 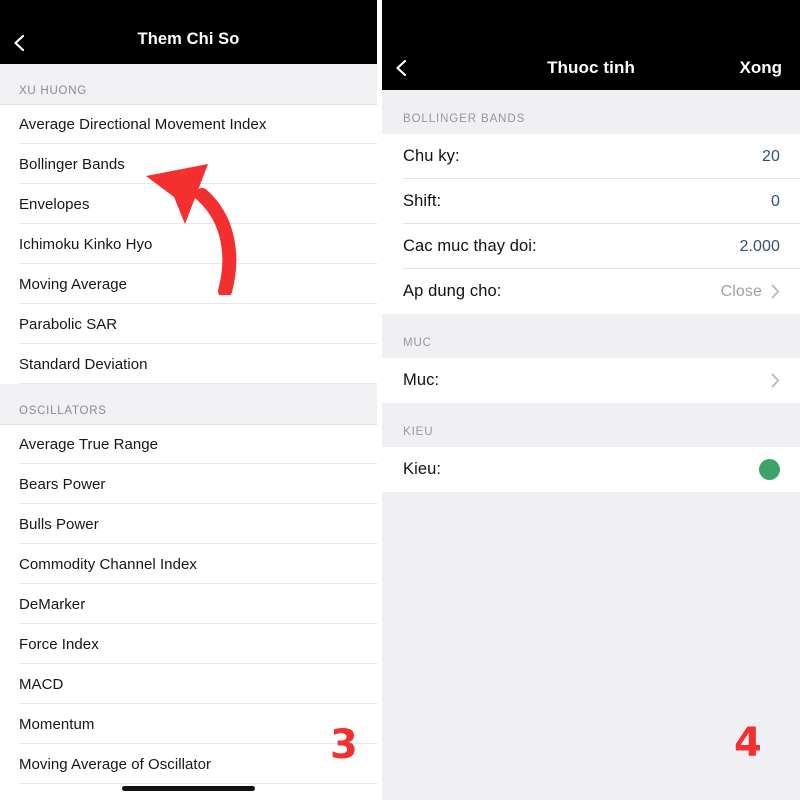 I want to click on list-item: Moving Average of Oscillator, so click(x=188, y=764).